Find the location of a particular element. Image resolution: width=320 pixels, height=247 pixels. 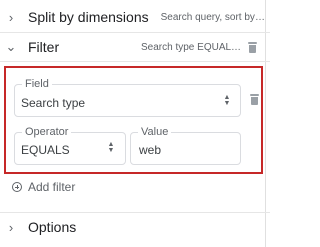

value-label: Value is located at coordinates (155, 132).